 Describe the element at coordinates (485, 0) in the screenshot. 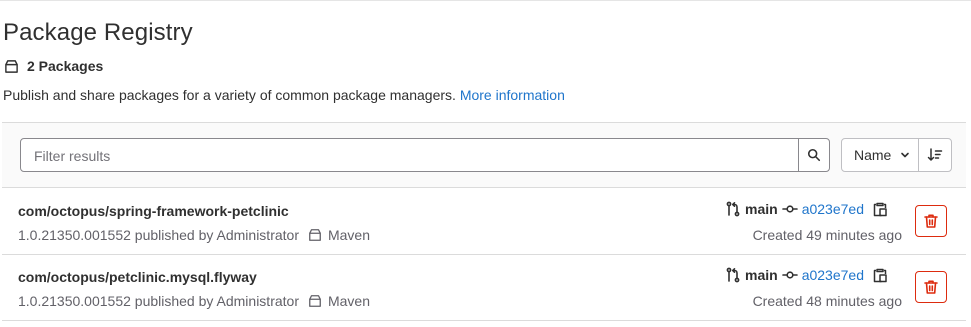

I see `top-divider` at that location.